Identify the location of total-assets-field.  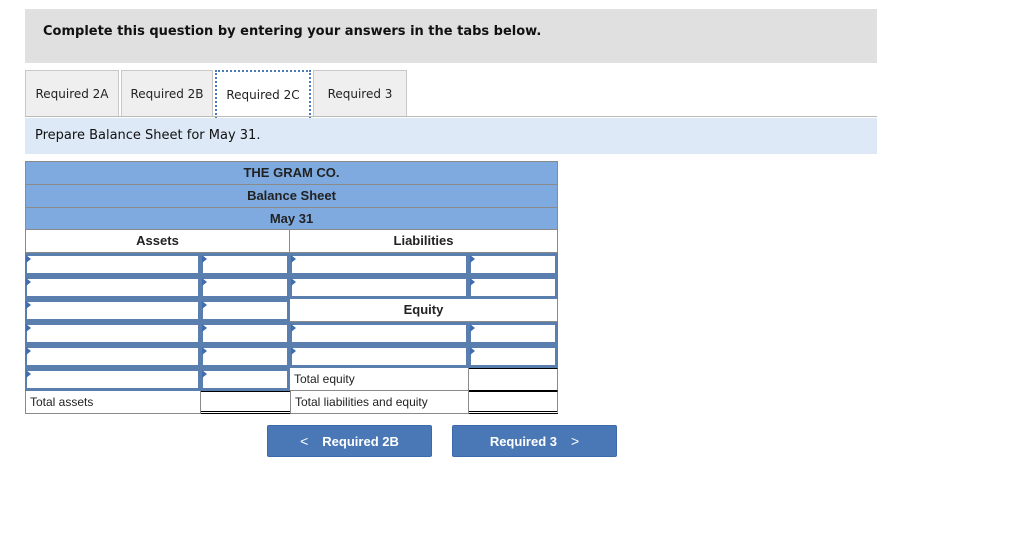
(247, 402).